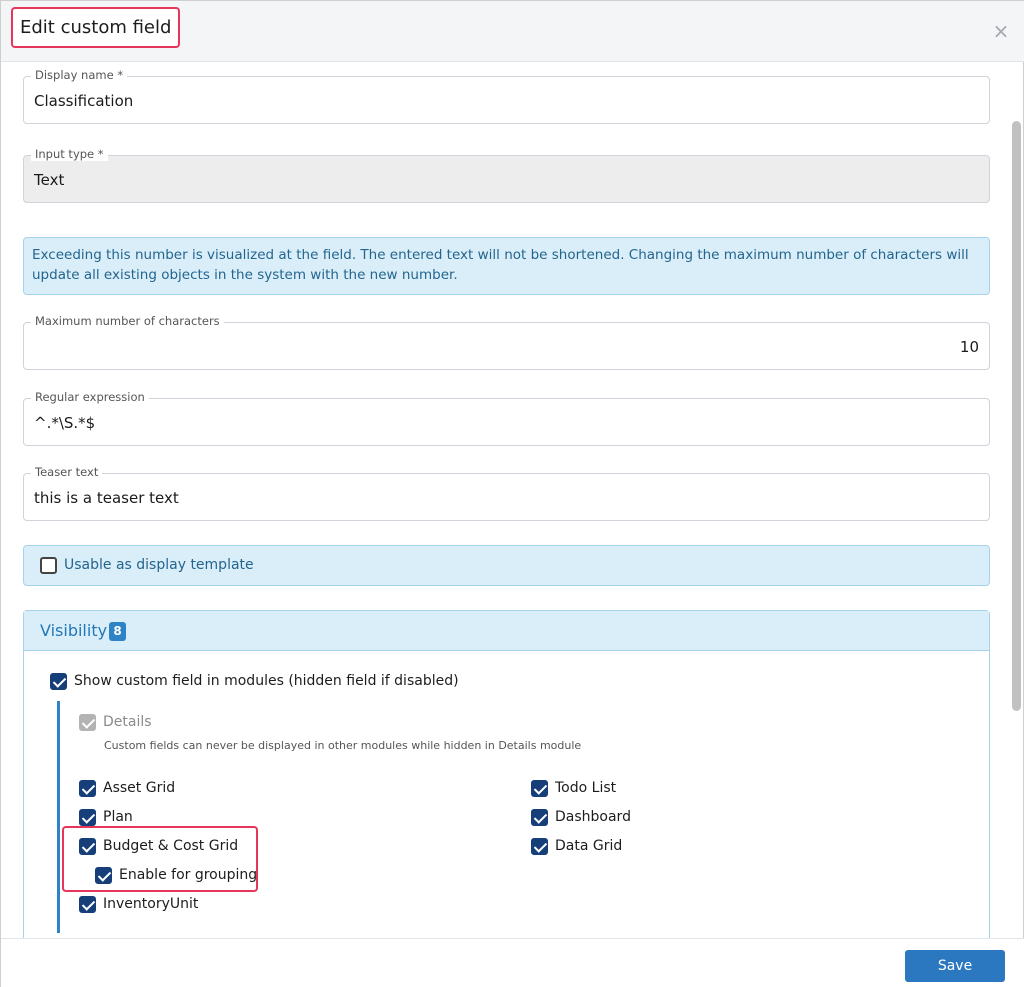 The height and width of the screenshot is (987, 1024). I want to click on visibility-header: Visibility 8, so click(506, 631).